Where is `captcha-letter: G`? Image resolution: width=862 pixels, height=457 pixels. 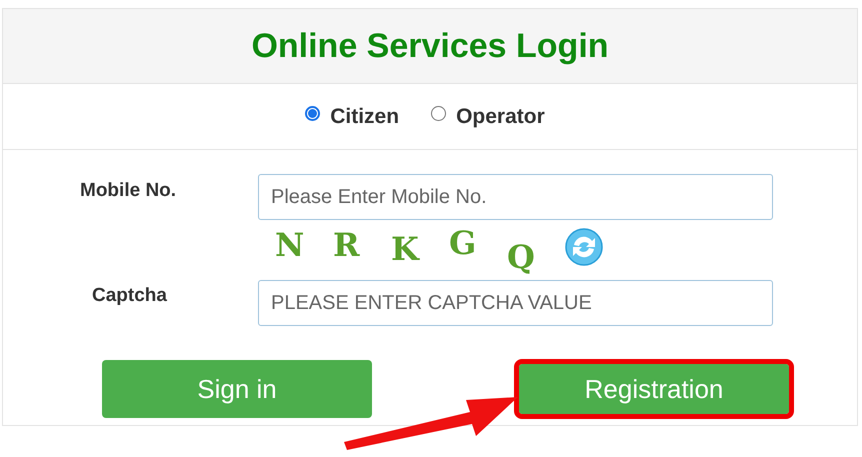
captcha-letter: G is located at coordinates (463, 243).